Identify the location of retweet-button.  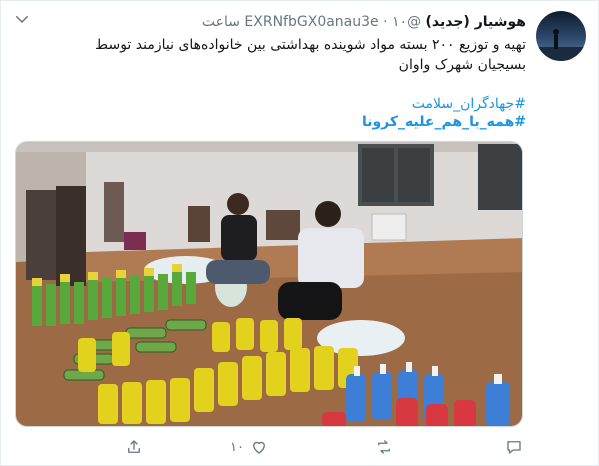
(381, 447).